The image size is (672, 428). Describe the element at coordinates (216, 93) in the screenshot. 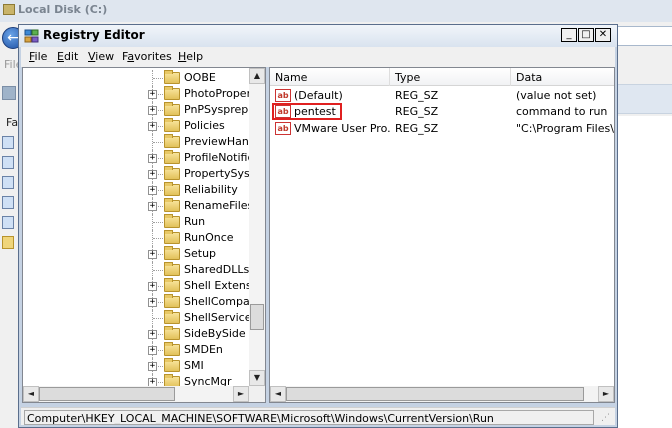

I see `tree-item-label: PhotoPropert` at that location.